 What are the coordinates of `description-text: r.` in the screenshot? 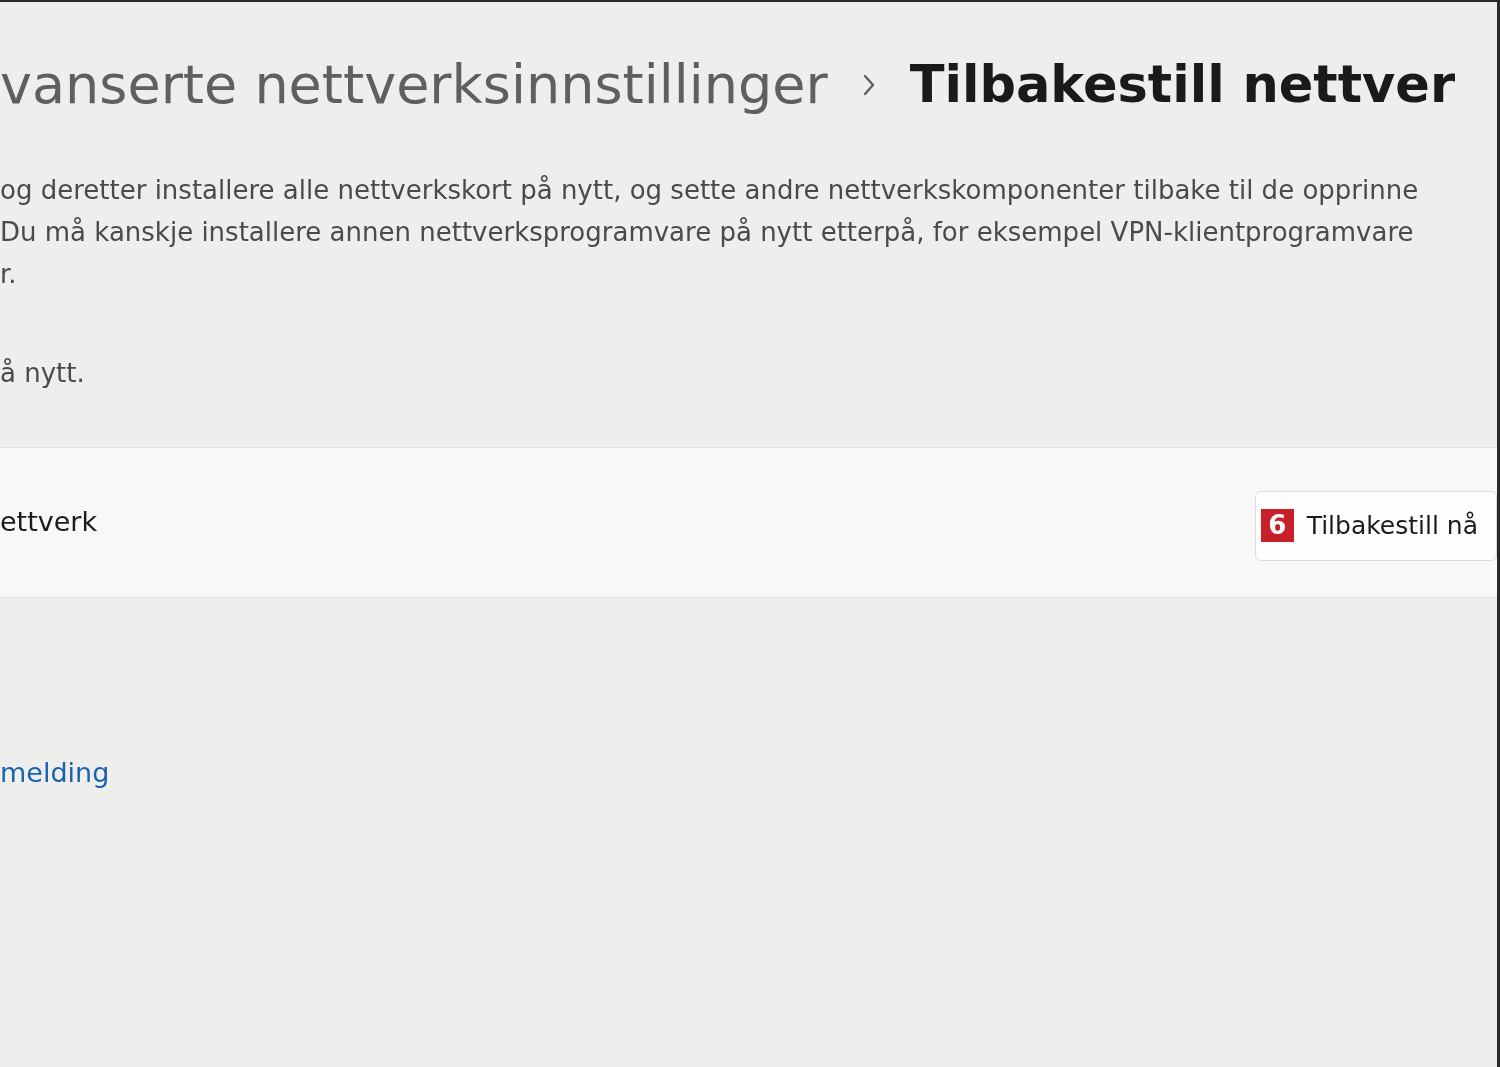 It's located at (9, 274).